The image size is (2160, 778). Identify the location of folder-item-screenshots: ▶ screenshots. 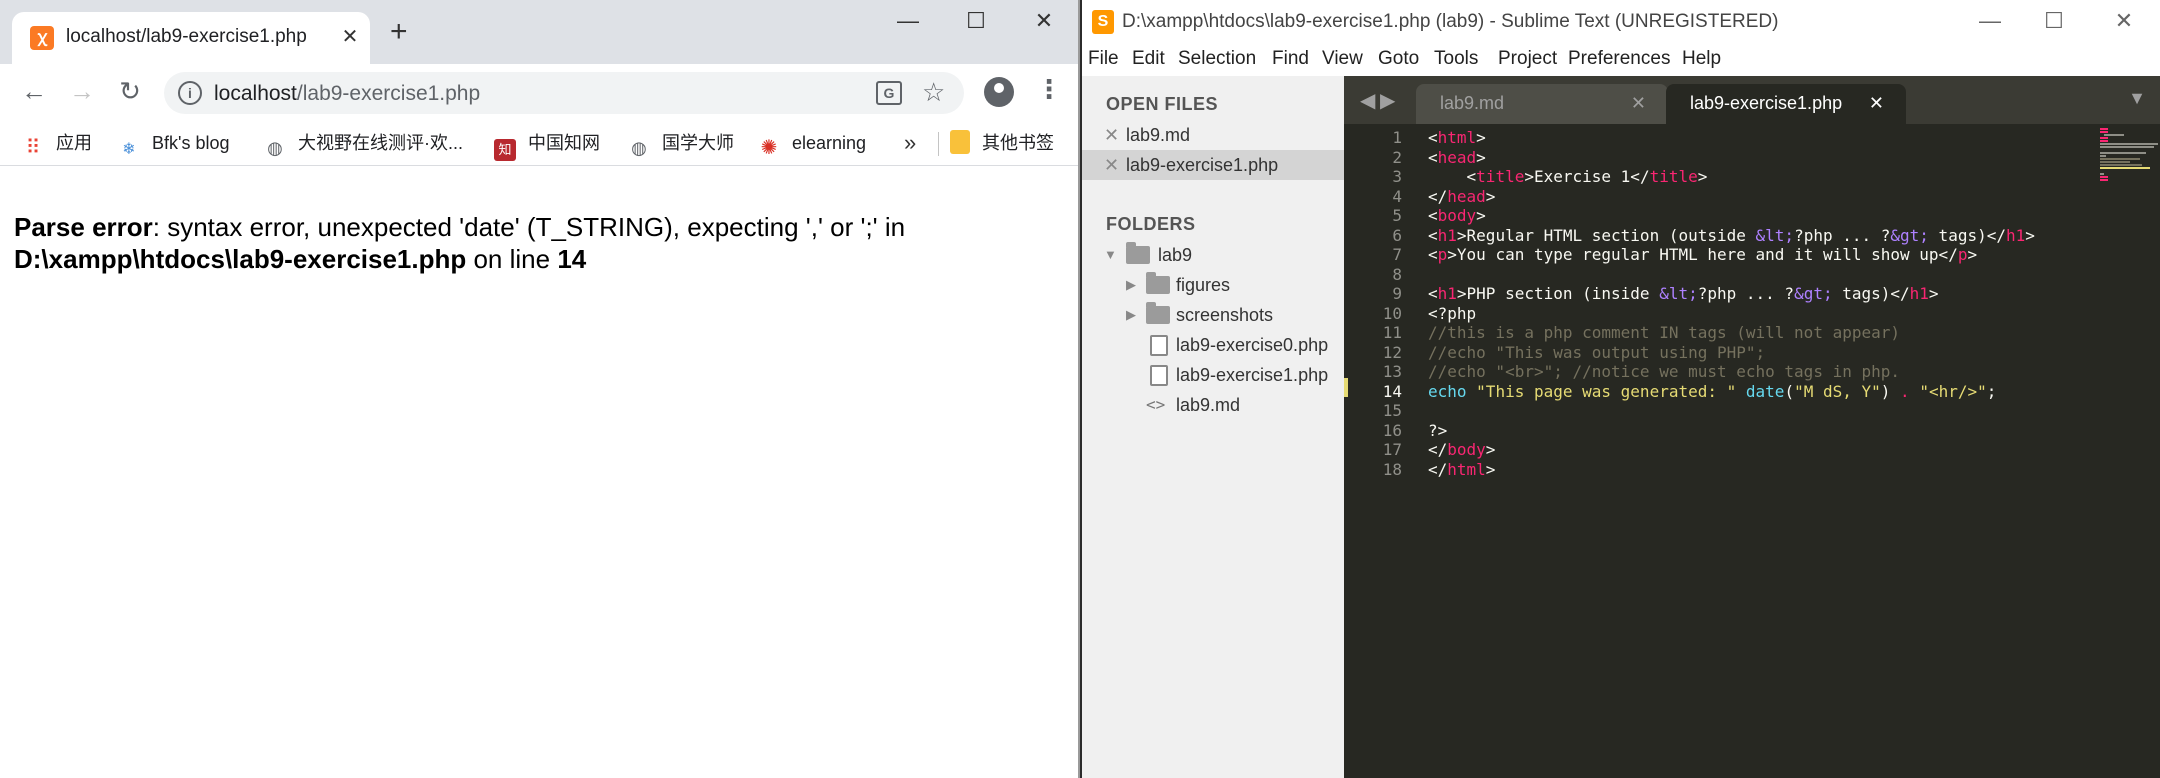
(1213, 315).